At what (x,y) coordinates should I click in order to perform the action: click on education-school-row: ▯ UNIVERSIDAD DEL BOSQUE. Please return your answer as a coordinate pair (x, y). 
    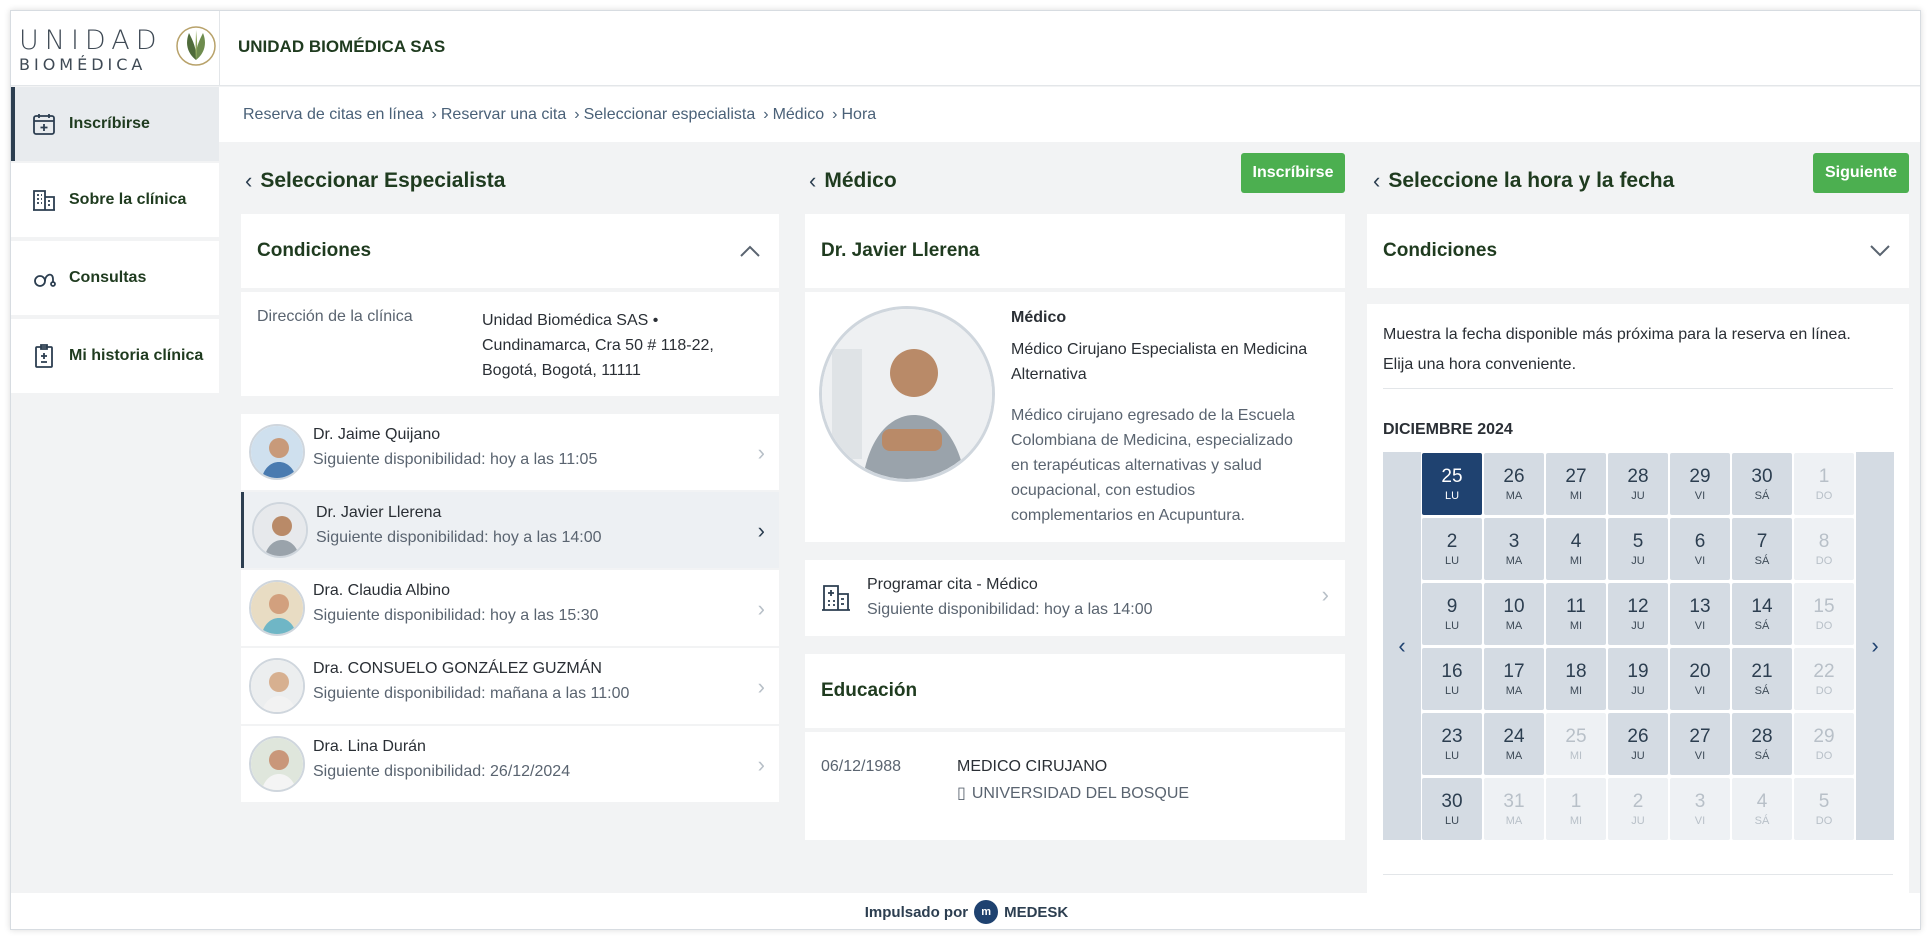
    Looking at the image, I should click on (1073, 793).